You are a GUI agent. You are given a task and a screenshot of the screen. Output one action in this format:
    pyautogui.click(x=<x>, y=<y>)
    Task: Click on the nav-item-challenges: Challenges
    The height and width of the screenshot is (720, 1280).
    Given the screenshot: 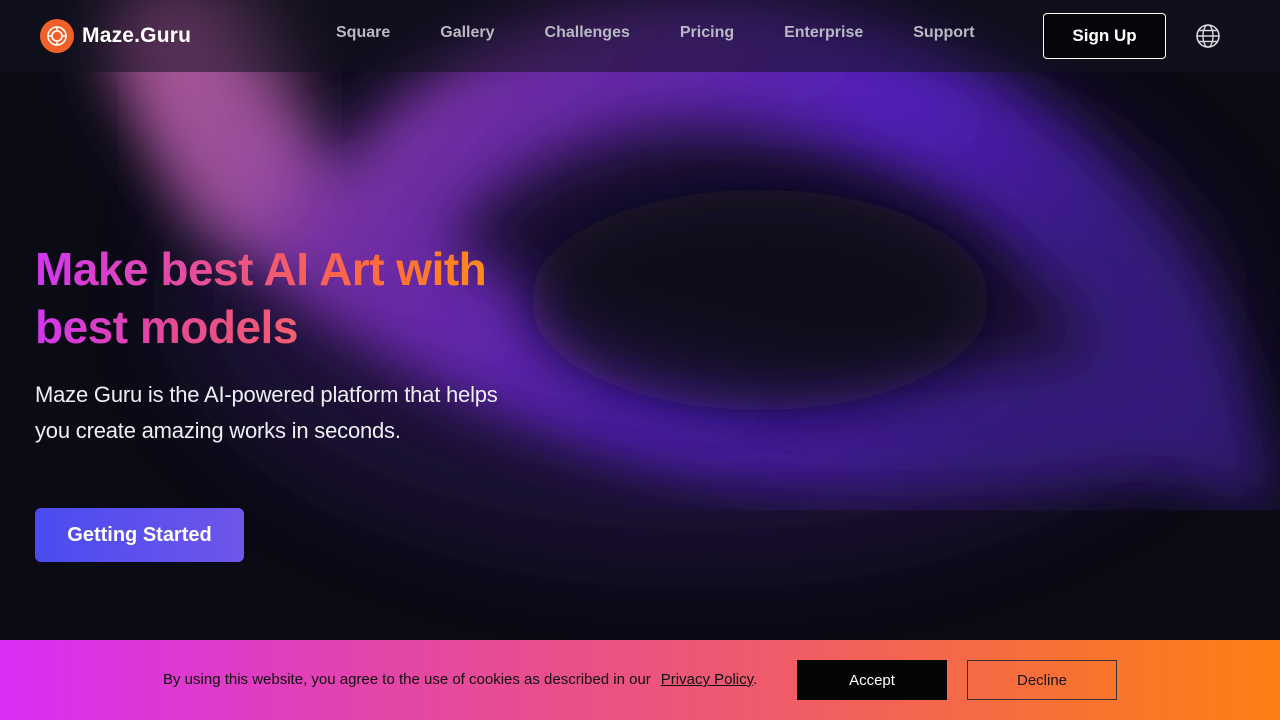 What is the action you would take?
    pyautogui.click(x=587, y=33)
    